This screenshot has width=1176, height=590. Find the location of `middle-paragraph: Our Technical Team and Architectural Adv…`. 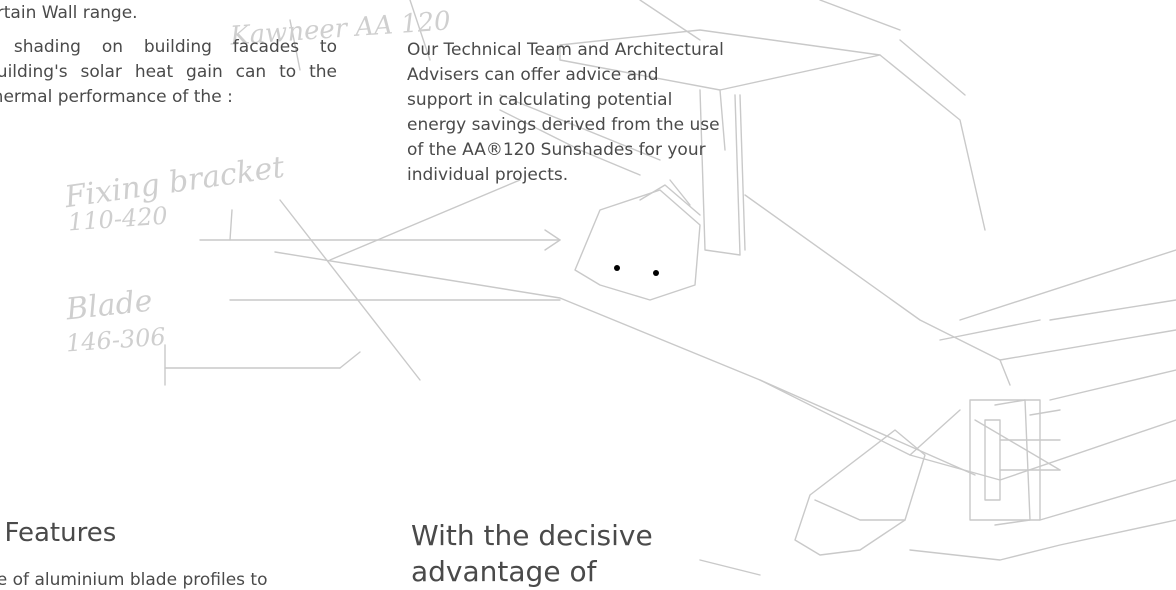

middle-paragraph: Our Technical Team and Architectural Adv… is located at coordinates (565, 112).